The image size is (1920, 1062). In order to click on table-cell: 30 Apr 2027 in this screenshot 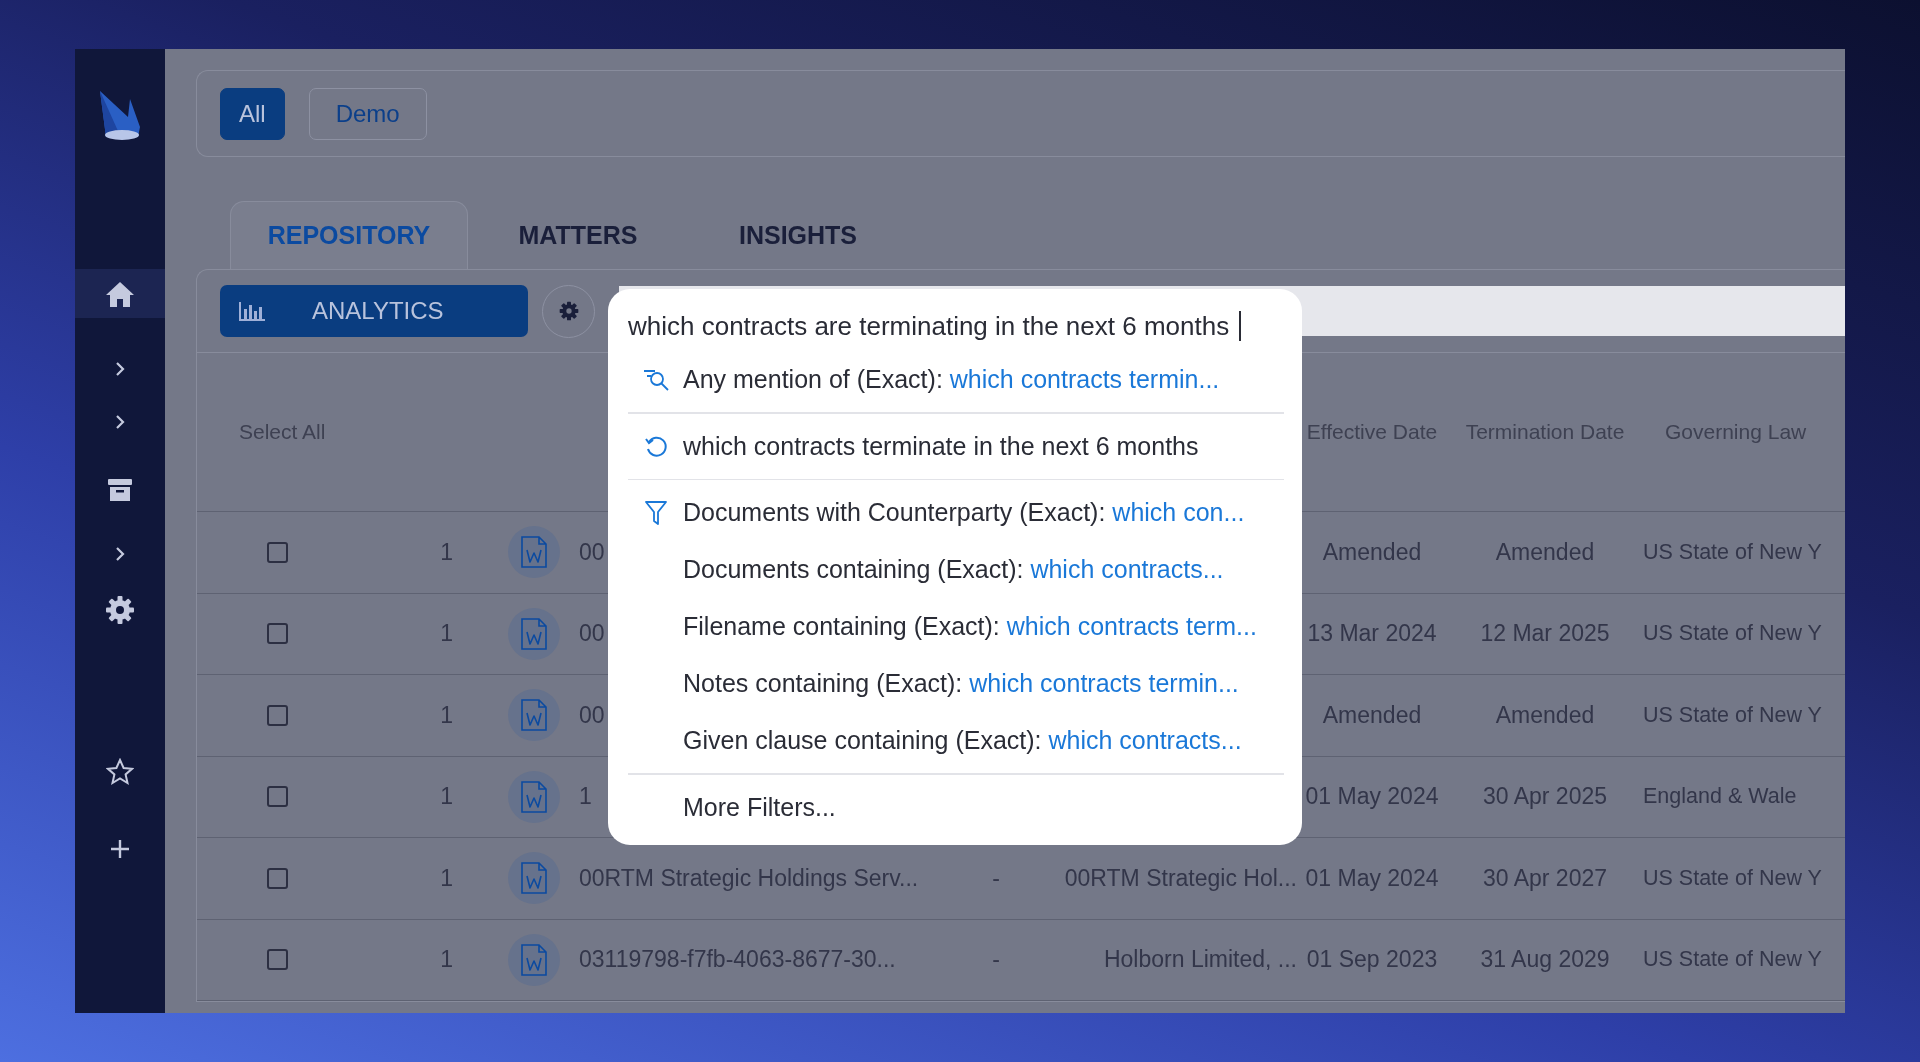, I will do `click(1545, 878)`.